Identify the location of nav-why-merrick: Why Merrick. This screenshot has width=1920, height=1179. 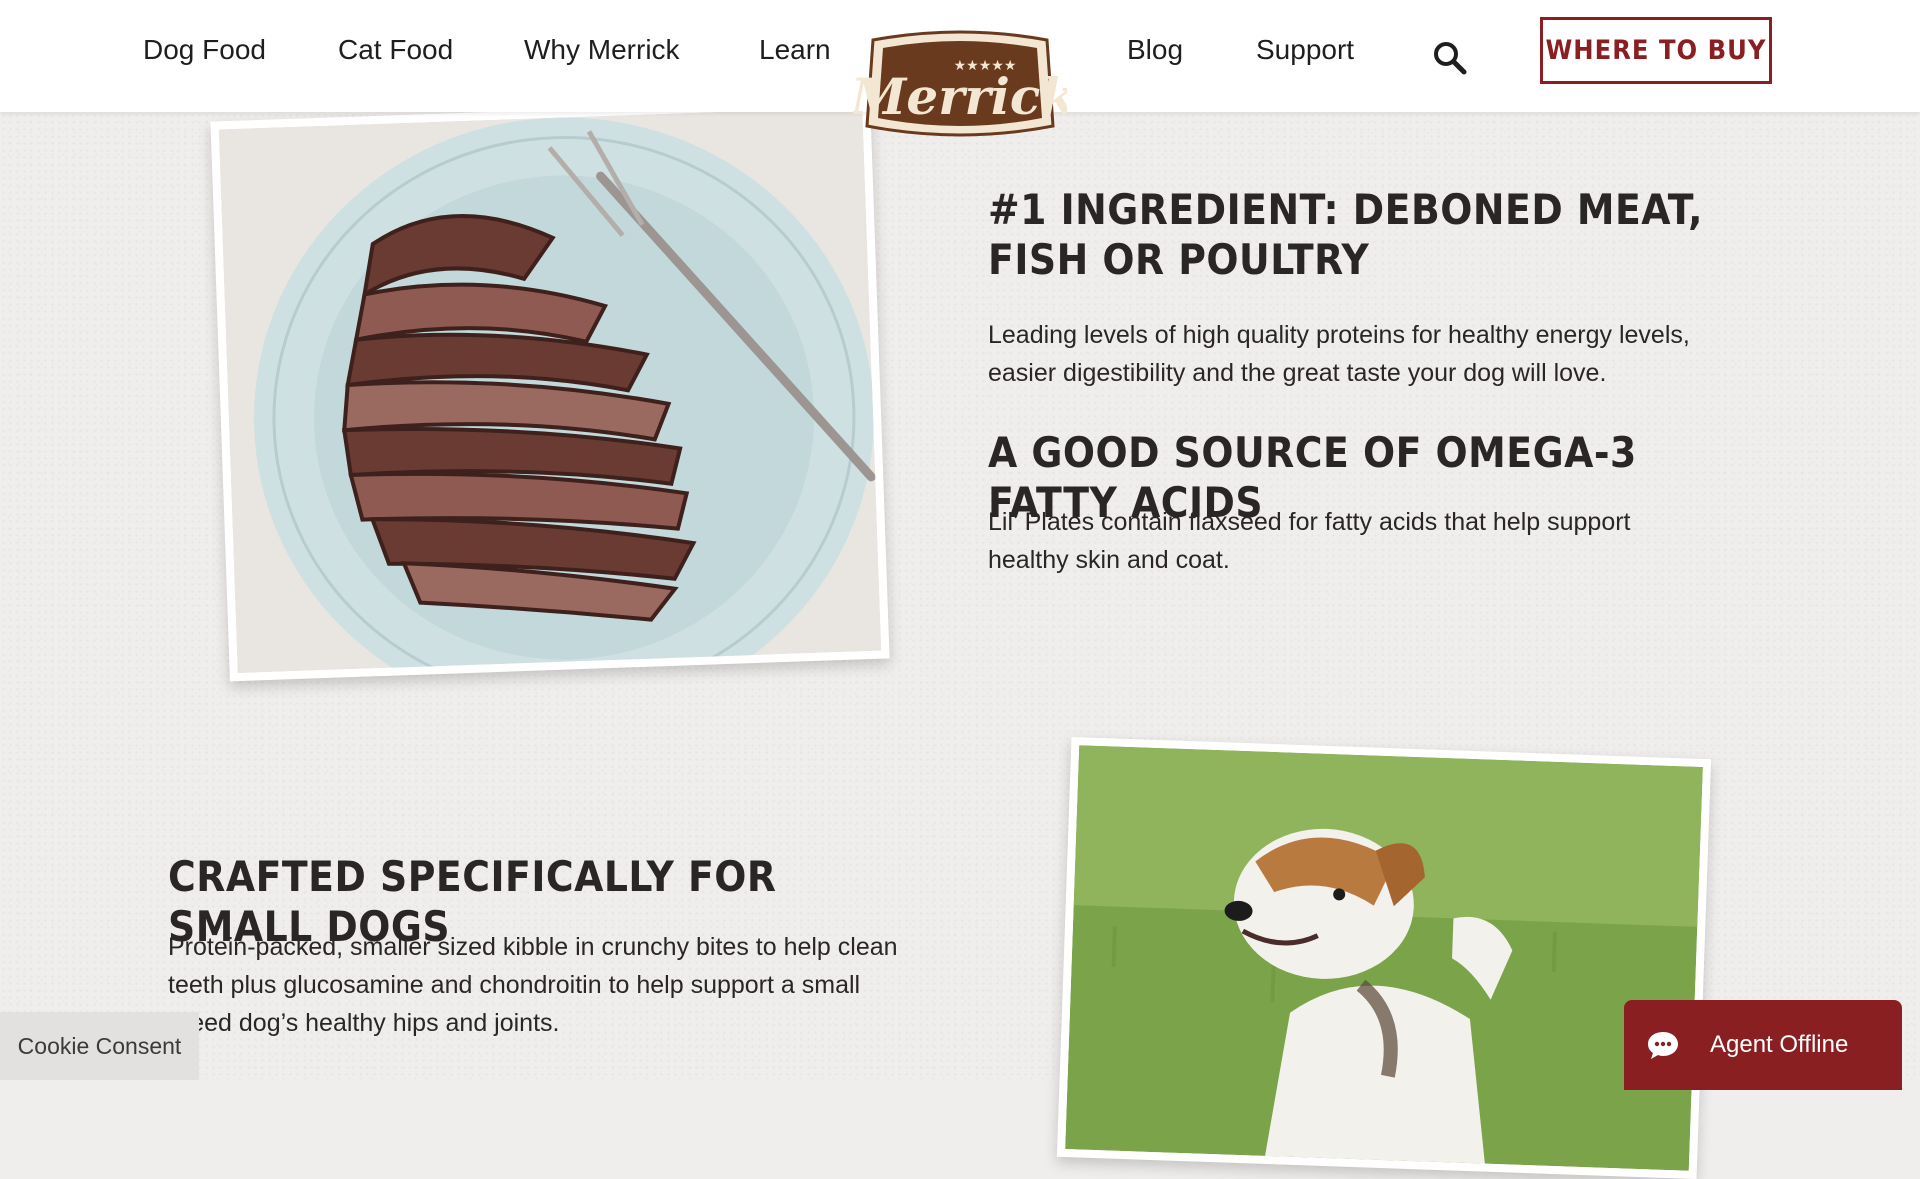
(602, 50).